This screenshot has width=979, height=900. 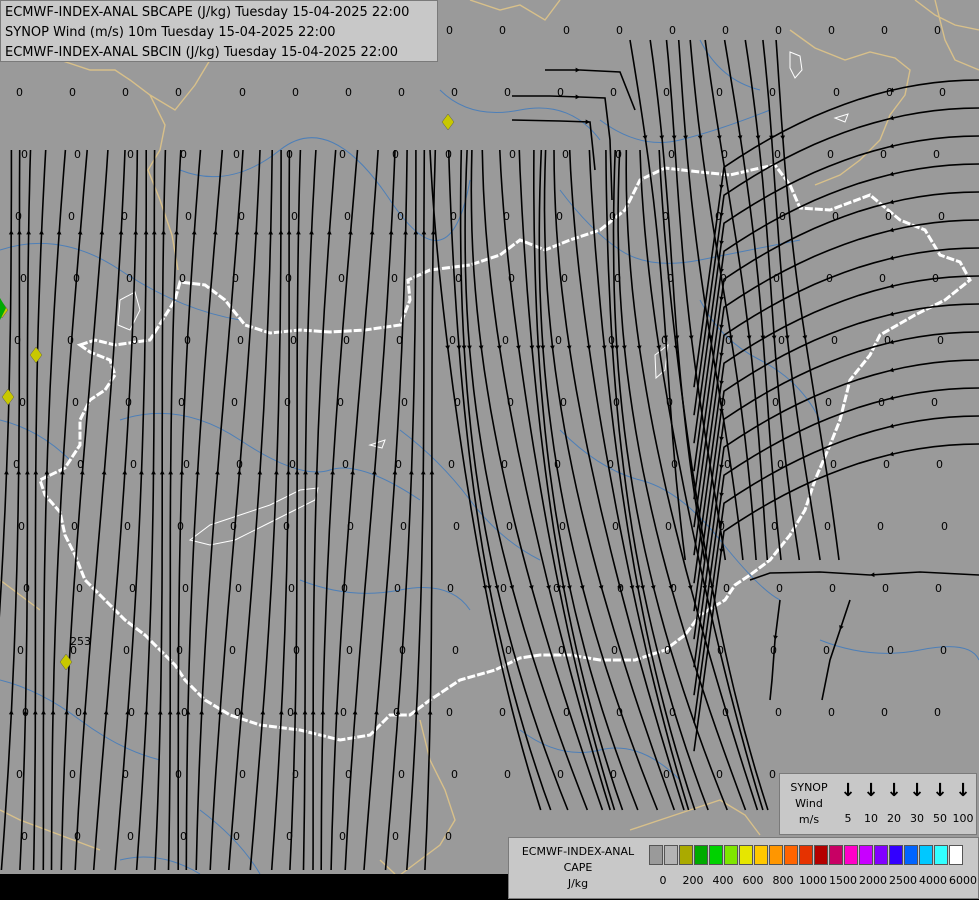 What do you see at coordinates (578, 867) in the screenshot?
I see `cape-legend-title: CAPE` at bounding box center [578, 867].